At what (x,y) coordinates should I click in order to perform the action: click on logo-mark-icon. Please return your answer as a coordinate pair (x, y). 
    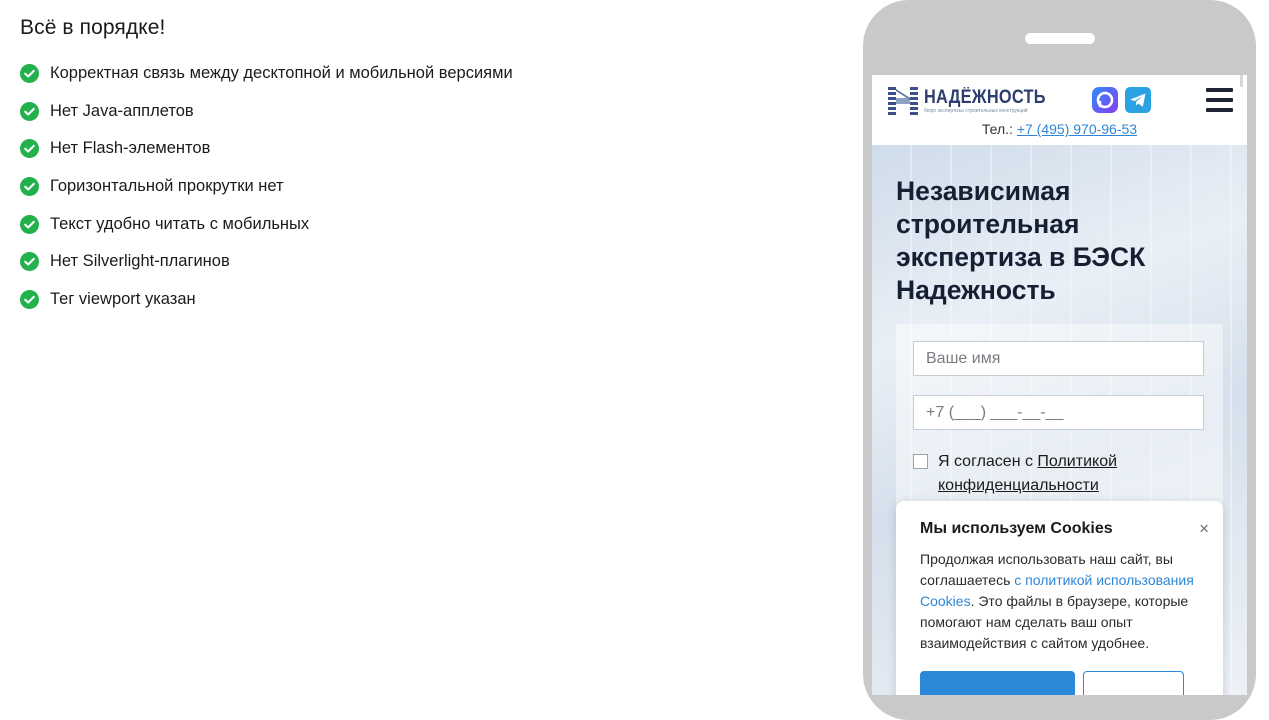
    Looking at the image, I should click on (903, 101).